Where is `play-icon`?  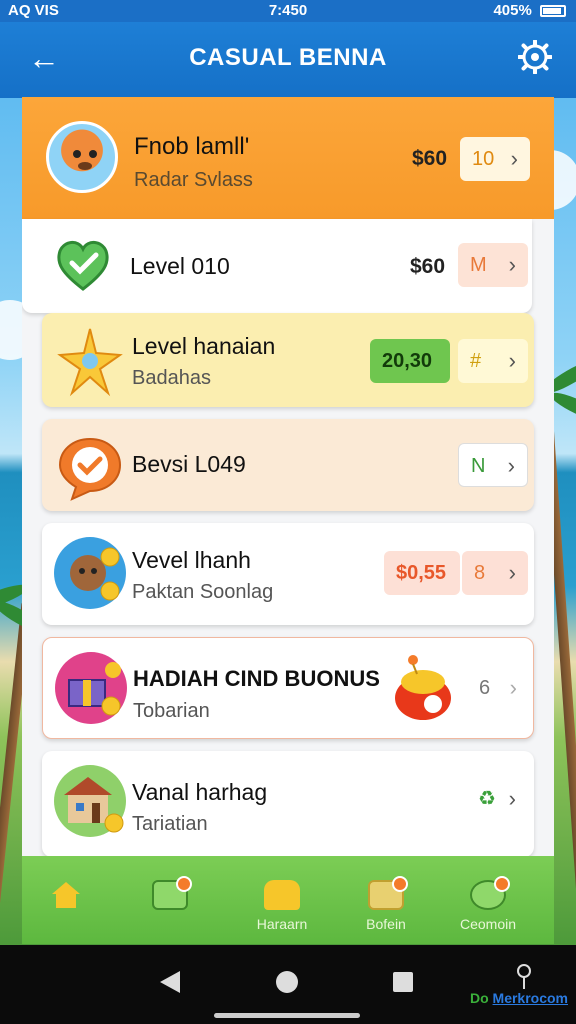 play-icon is located at coordinates (172, 893).